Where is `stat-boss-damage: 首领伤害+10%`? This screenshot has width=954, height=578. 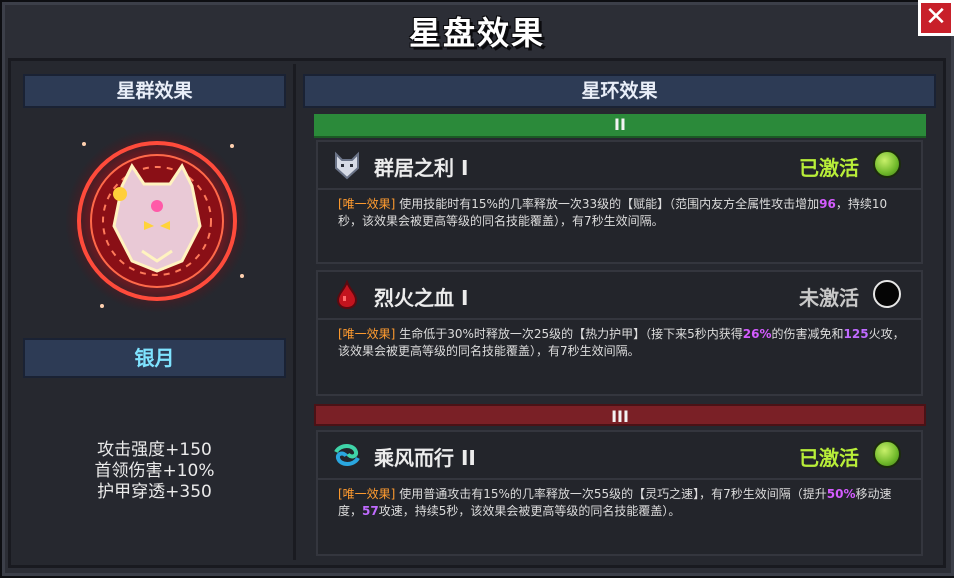 stat-boss-damage: 首领伤害+10% is located at coordinates (154, 471).